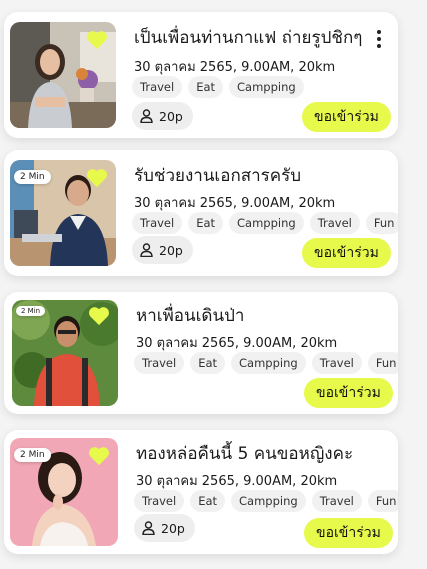  I want to click on activity-title: เป็นเพื่อนท่านกาแฟ ถ่ายรูปชิกๆ, so click(248, 38).